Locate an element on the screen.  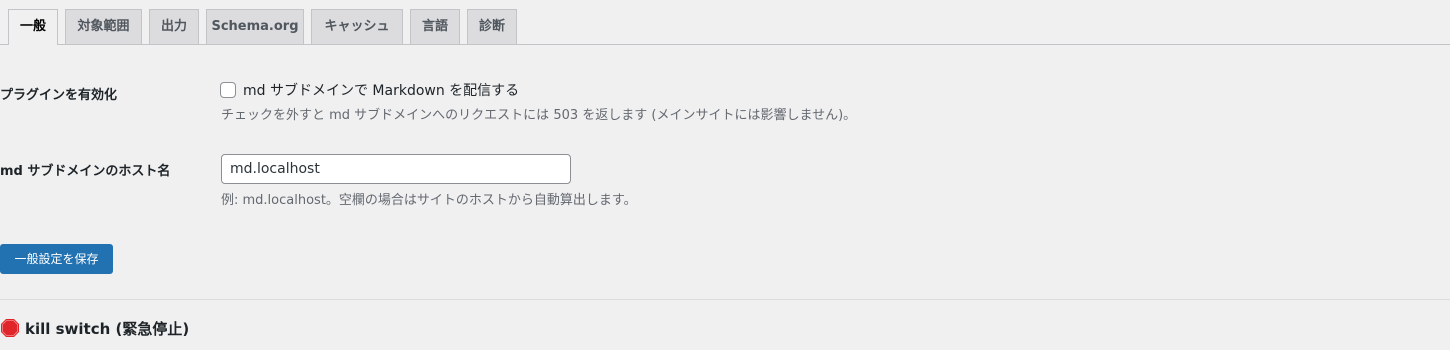
kill-switch-heading: kill switch (緊急停止) is located at coordinates (94, 328).